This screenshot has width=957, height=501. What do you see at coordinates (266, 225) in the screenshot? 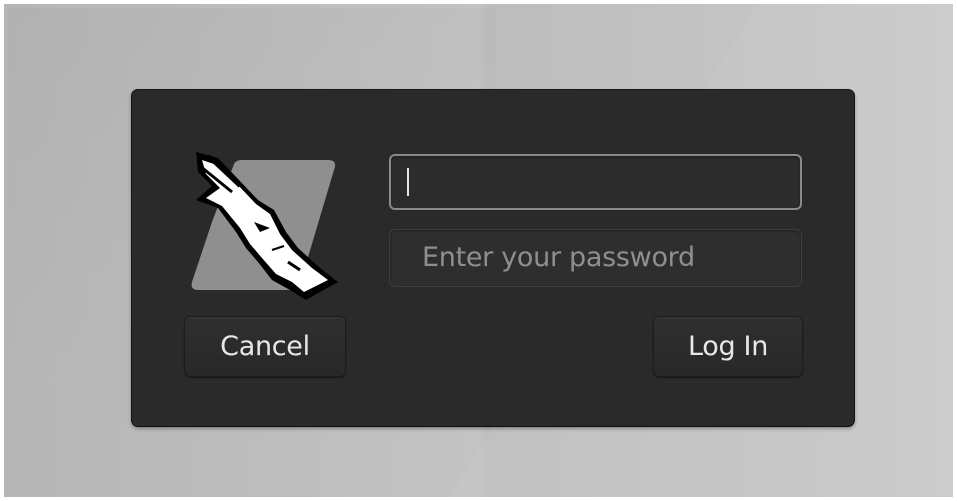
I see `kali-dragon-logo-icon` at bounding box center [266, 225].